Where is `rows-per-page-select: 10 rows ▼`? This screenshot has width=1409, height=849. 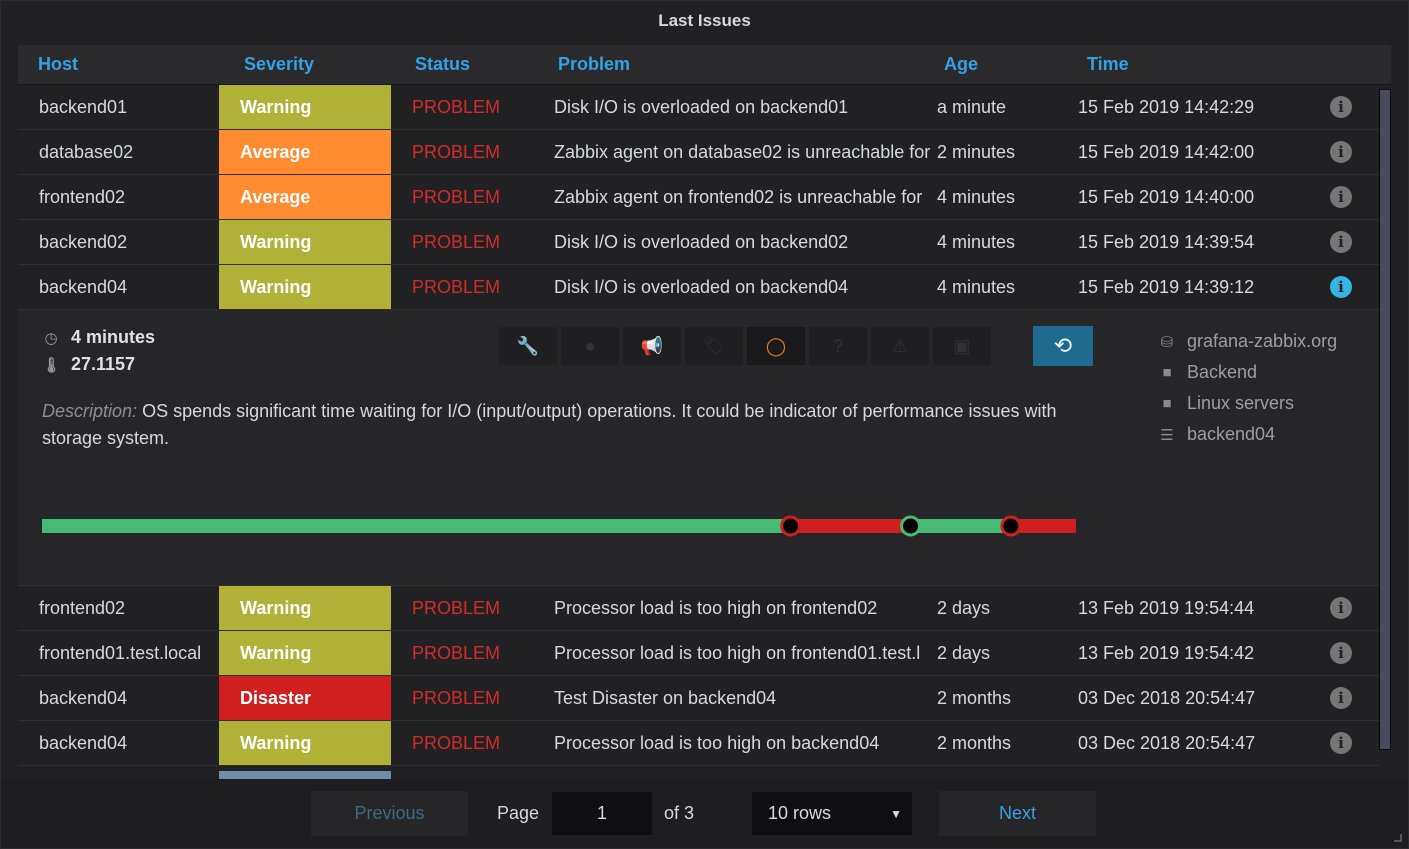
rows-per-page-select: 10 rows ▼ is located at coordinates (832, 813).